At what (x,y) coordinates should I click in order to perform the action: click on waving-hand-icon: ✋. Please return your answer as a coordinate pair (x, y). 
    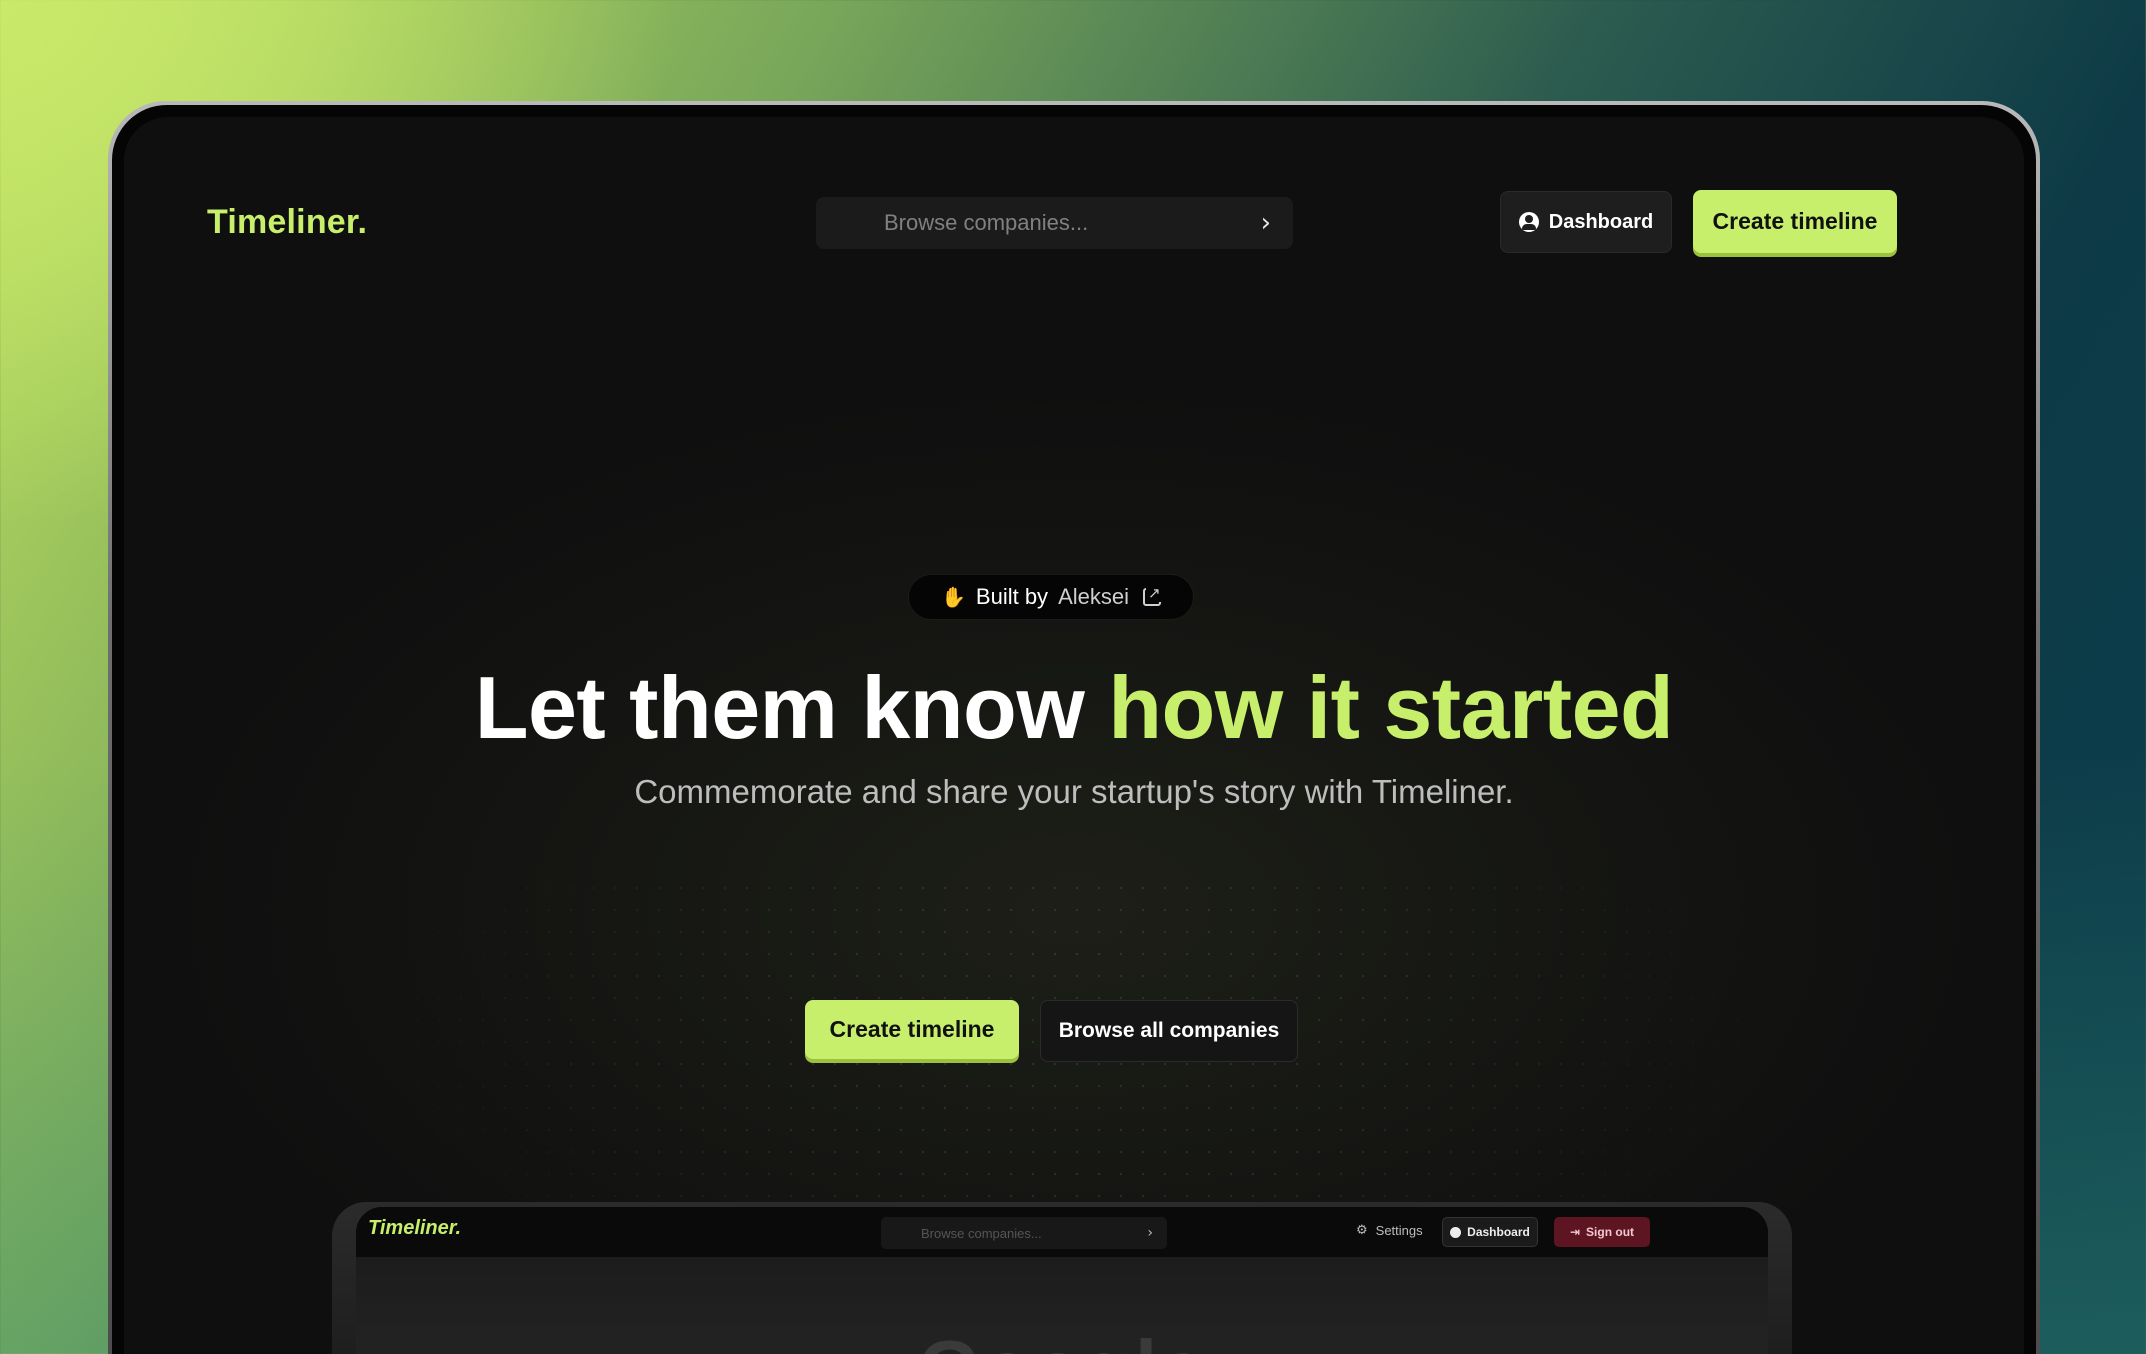
    Looking at the image, I should click on (953, 597).